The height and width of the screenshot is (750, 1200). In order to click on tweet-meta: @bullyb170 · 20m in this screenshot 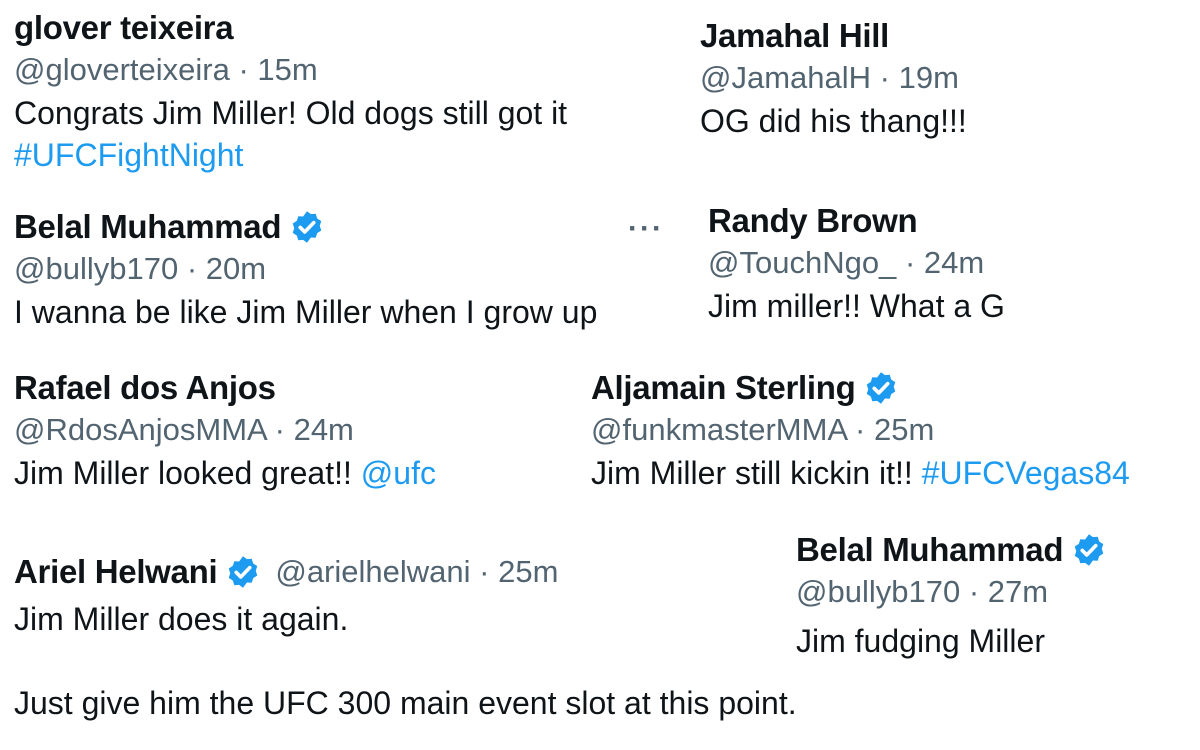, I will do `click(305, 269)`.